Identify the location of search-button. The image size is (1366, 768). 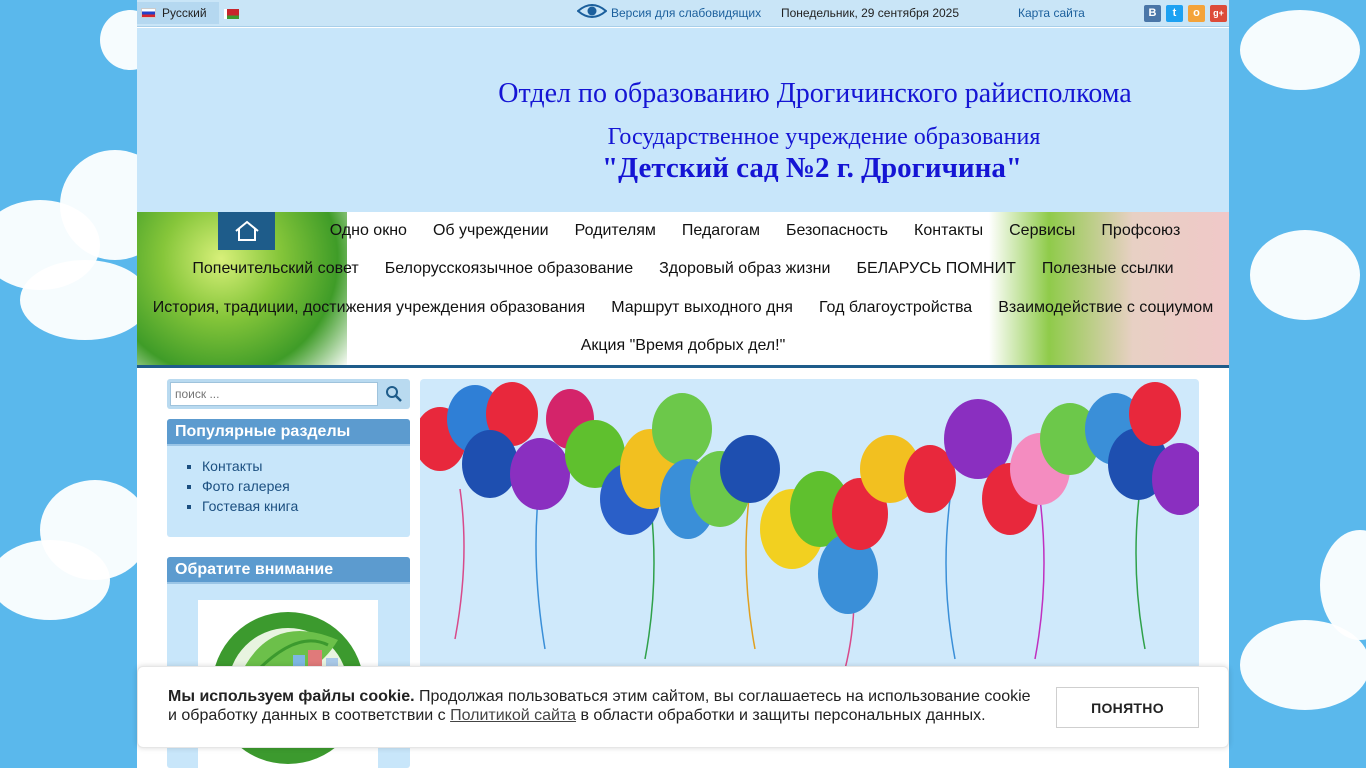
(394, 394).